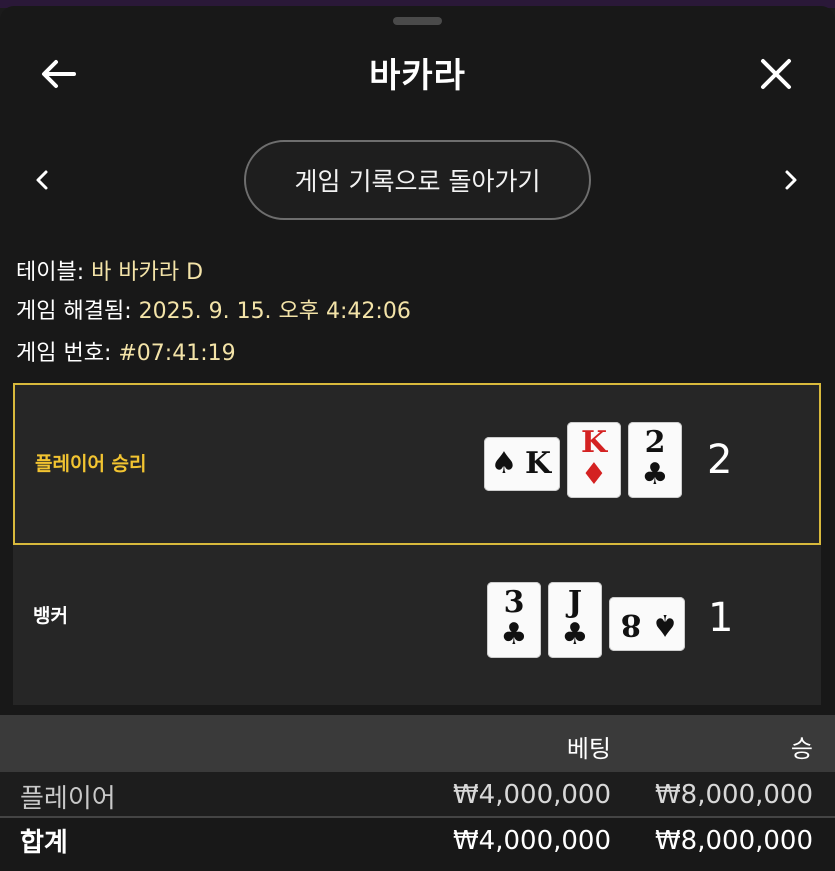 This screenshot has width=835, height=871. What do you see at coordinates (647, 624) in the screenshot?
I see `banker-card-3: ♠ 8` at bounding box center [647, 624].